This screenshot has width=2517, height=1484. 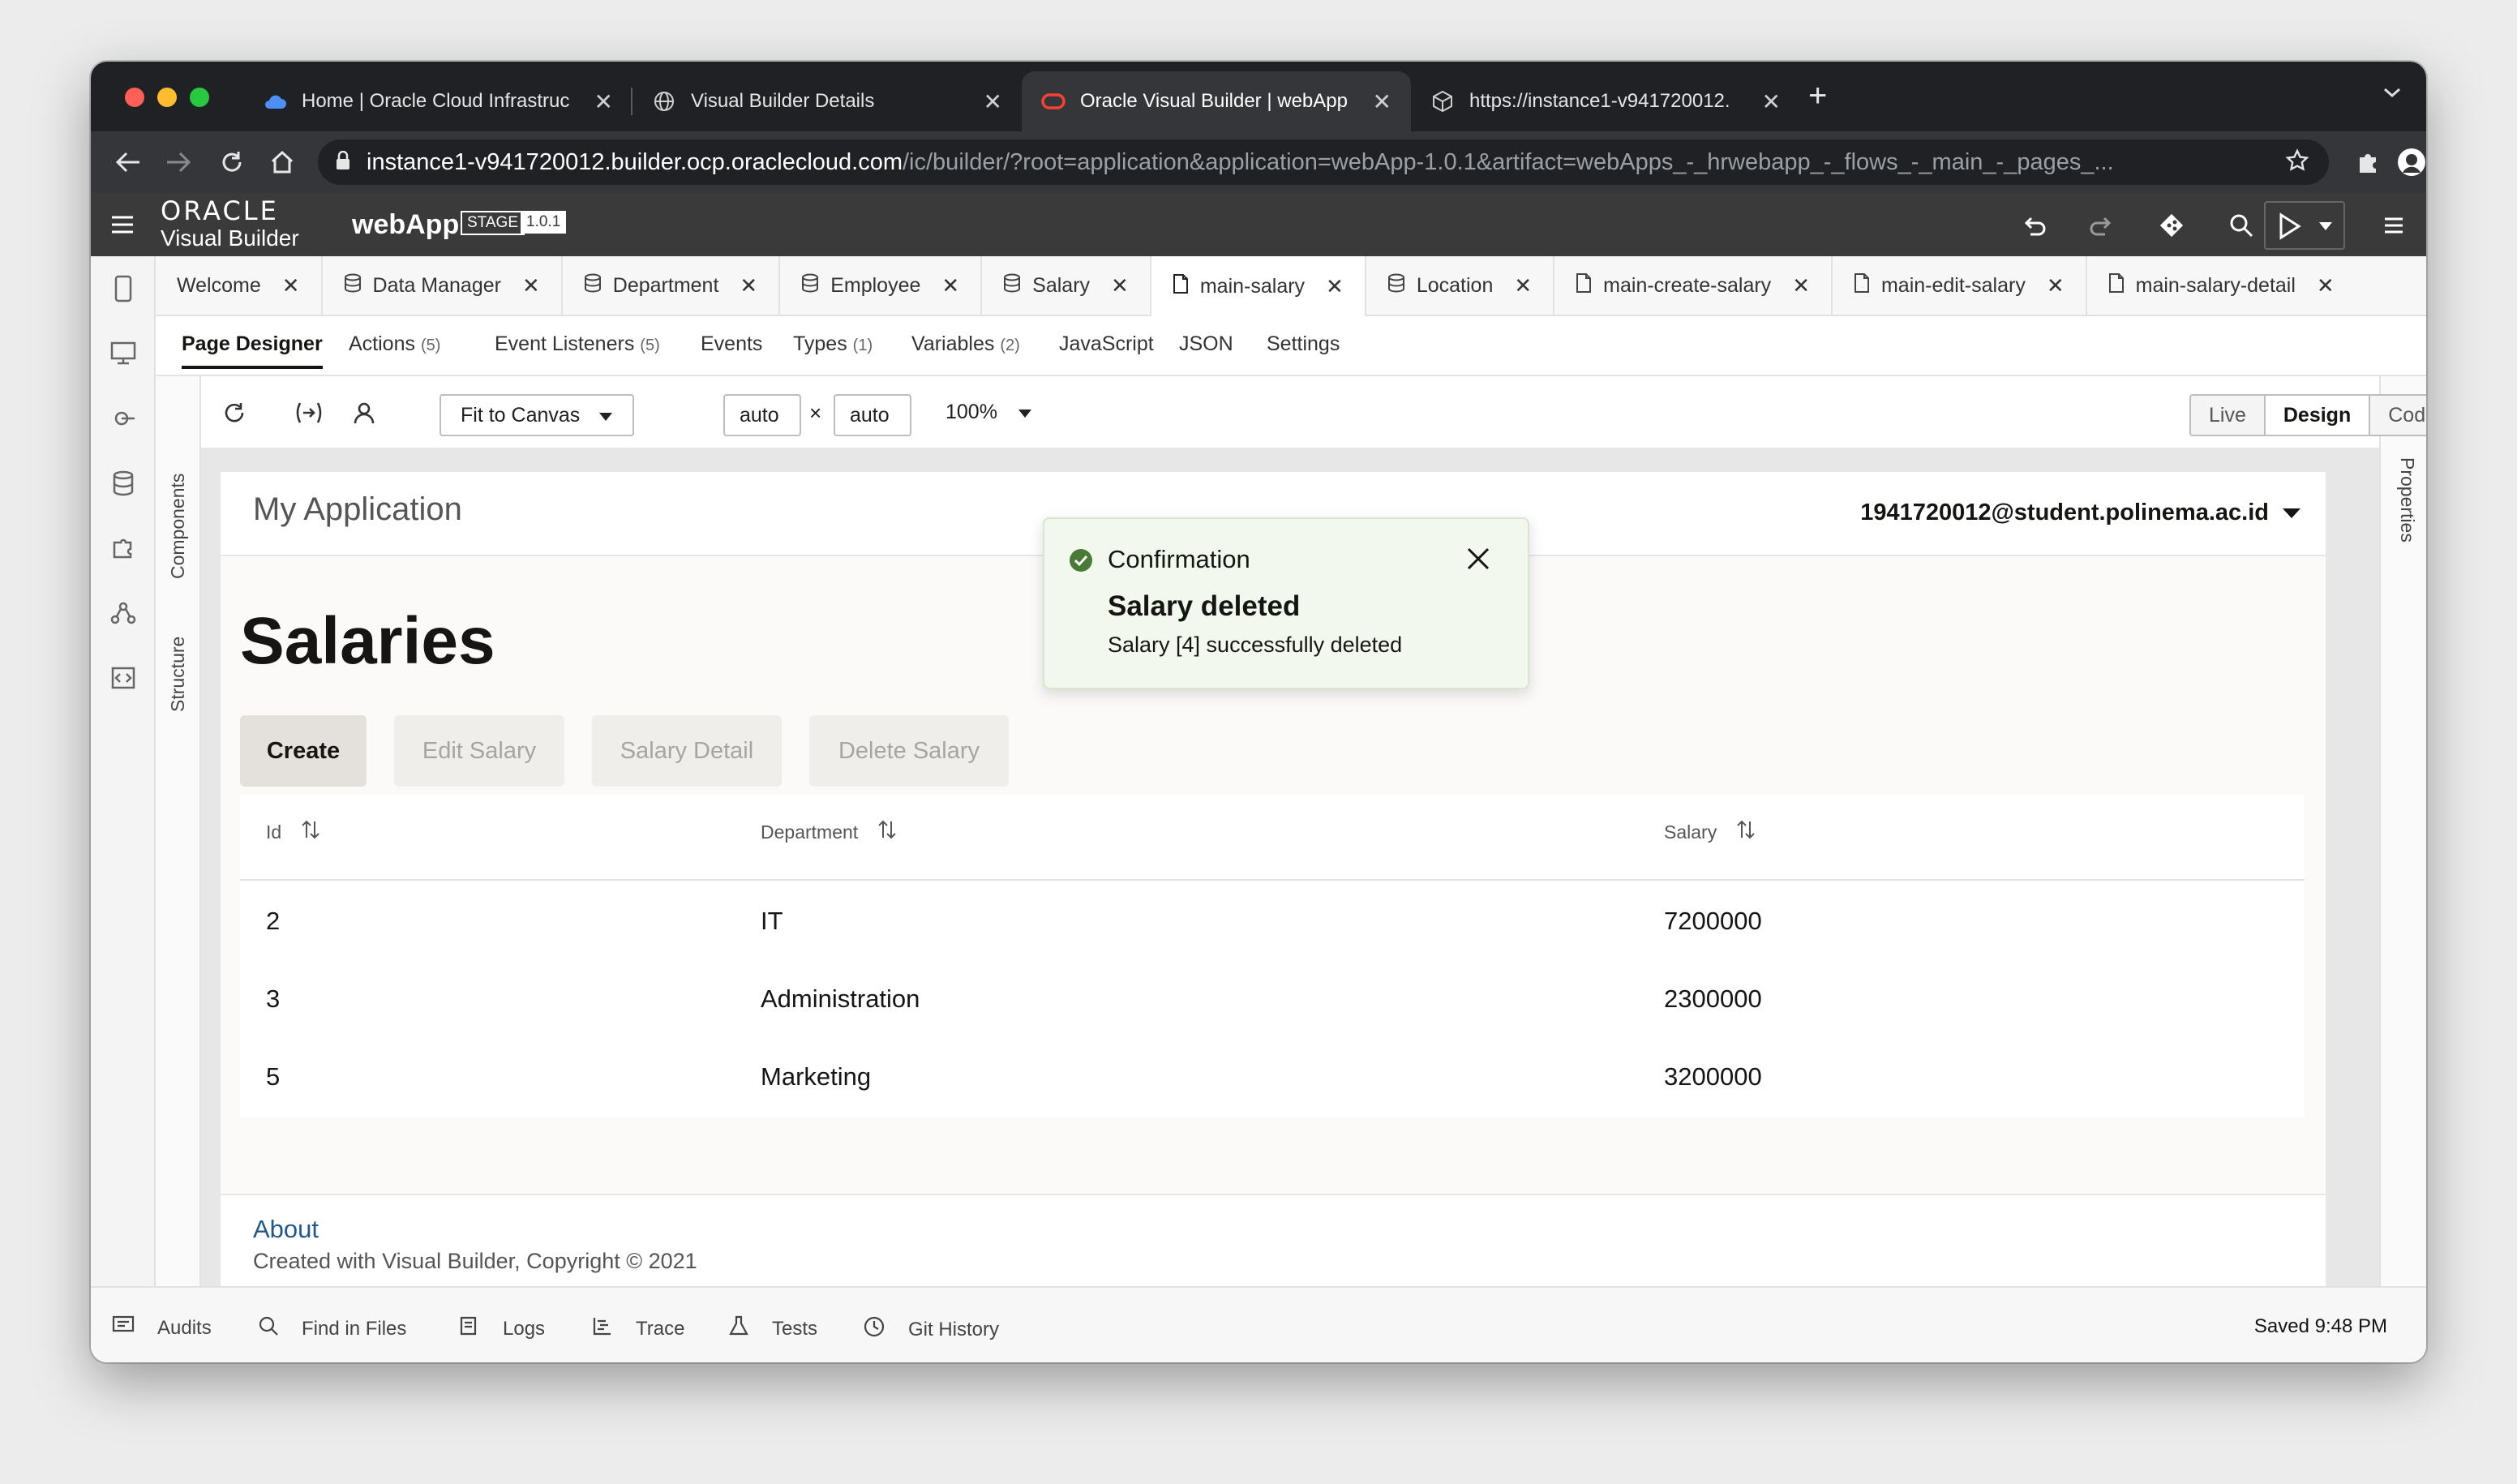 I want to click on lock-icon, so click(x=343, y=162).